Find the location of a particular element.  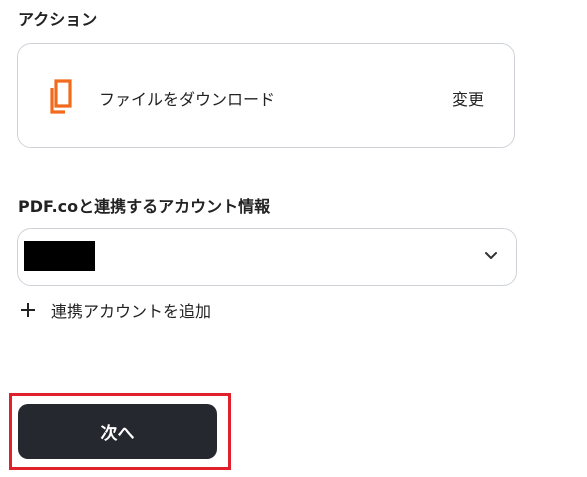

account-info-label: PDF.coと連携するアカウント情報 is located at coordinates (144, 206).